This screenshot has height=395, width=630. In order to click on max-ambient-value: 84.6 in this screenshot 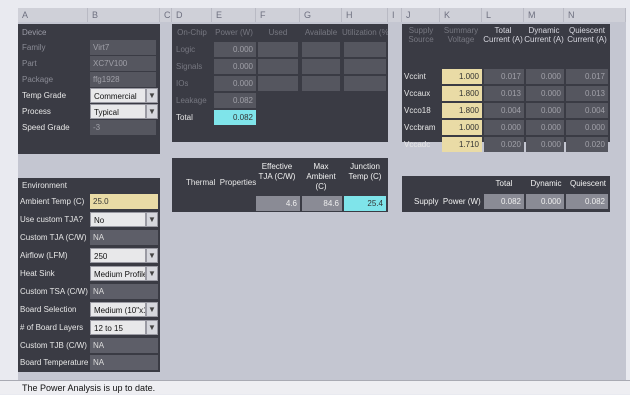, I will do `click(322, 203)`.